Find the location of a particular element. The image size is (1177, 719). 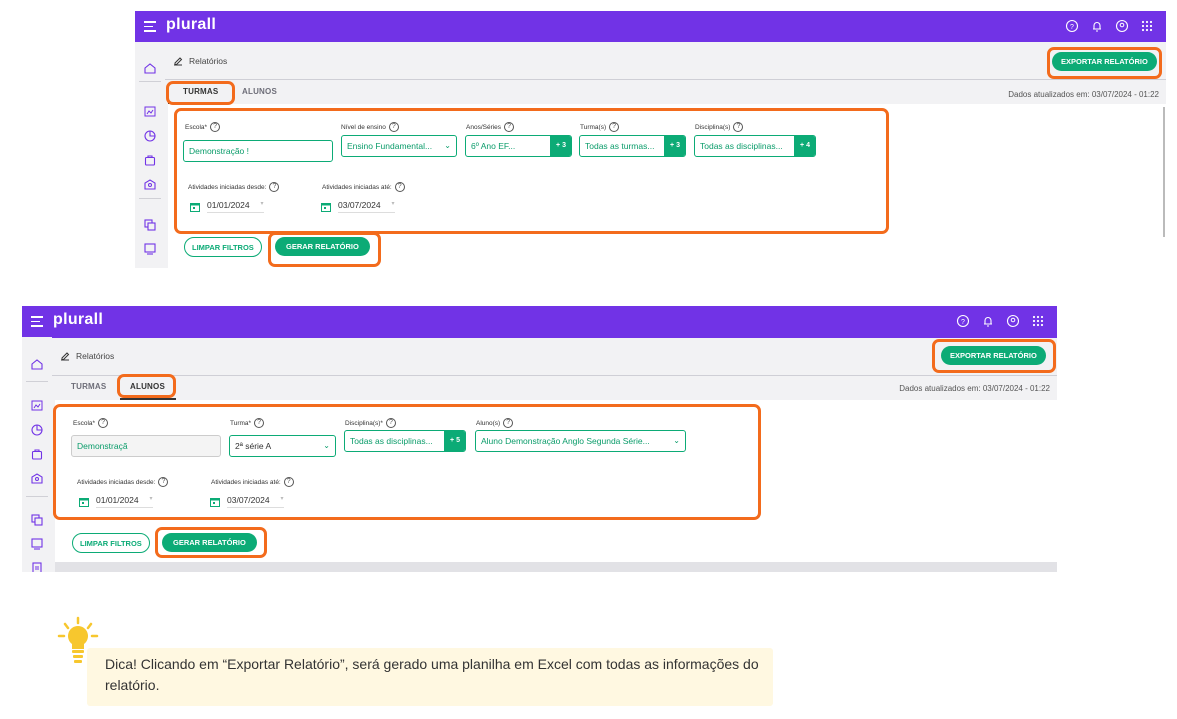

disciplinas-select: Todas as disciplinas... + 5 is located at coordinates (405, 441).